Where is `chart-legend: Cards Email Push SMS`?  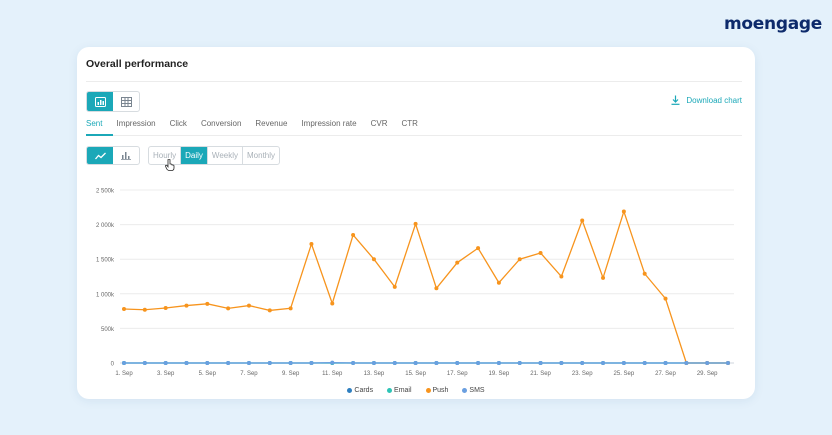
chart-legend: Cards Email Push SMS is located at coordinates (416, 391).